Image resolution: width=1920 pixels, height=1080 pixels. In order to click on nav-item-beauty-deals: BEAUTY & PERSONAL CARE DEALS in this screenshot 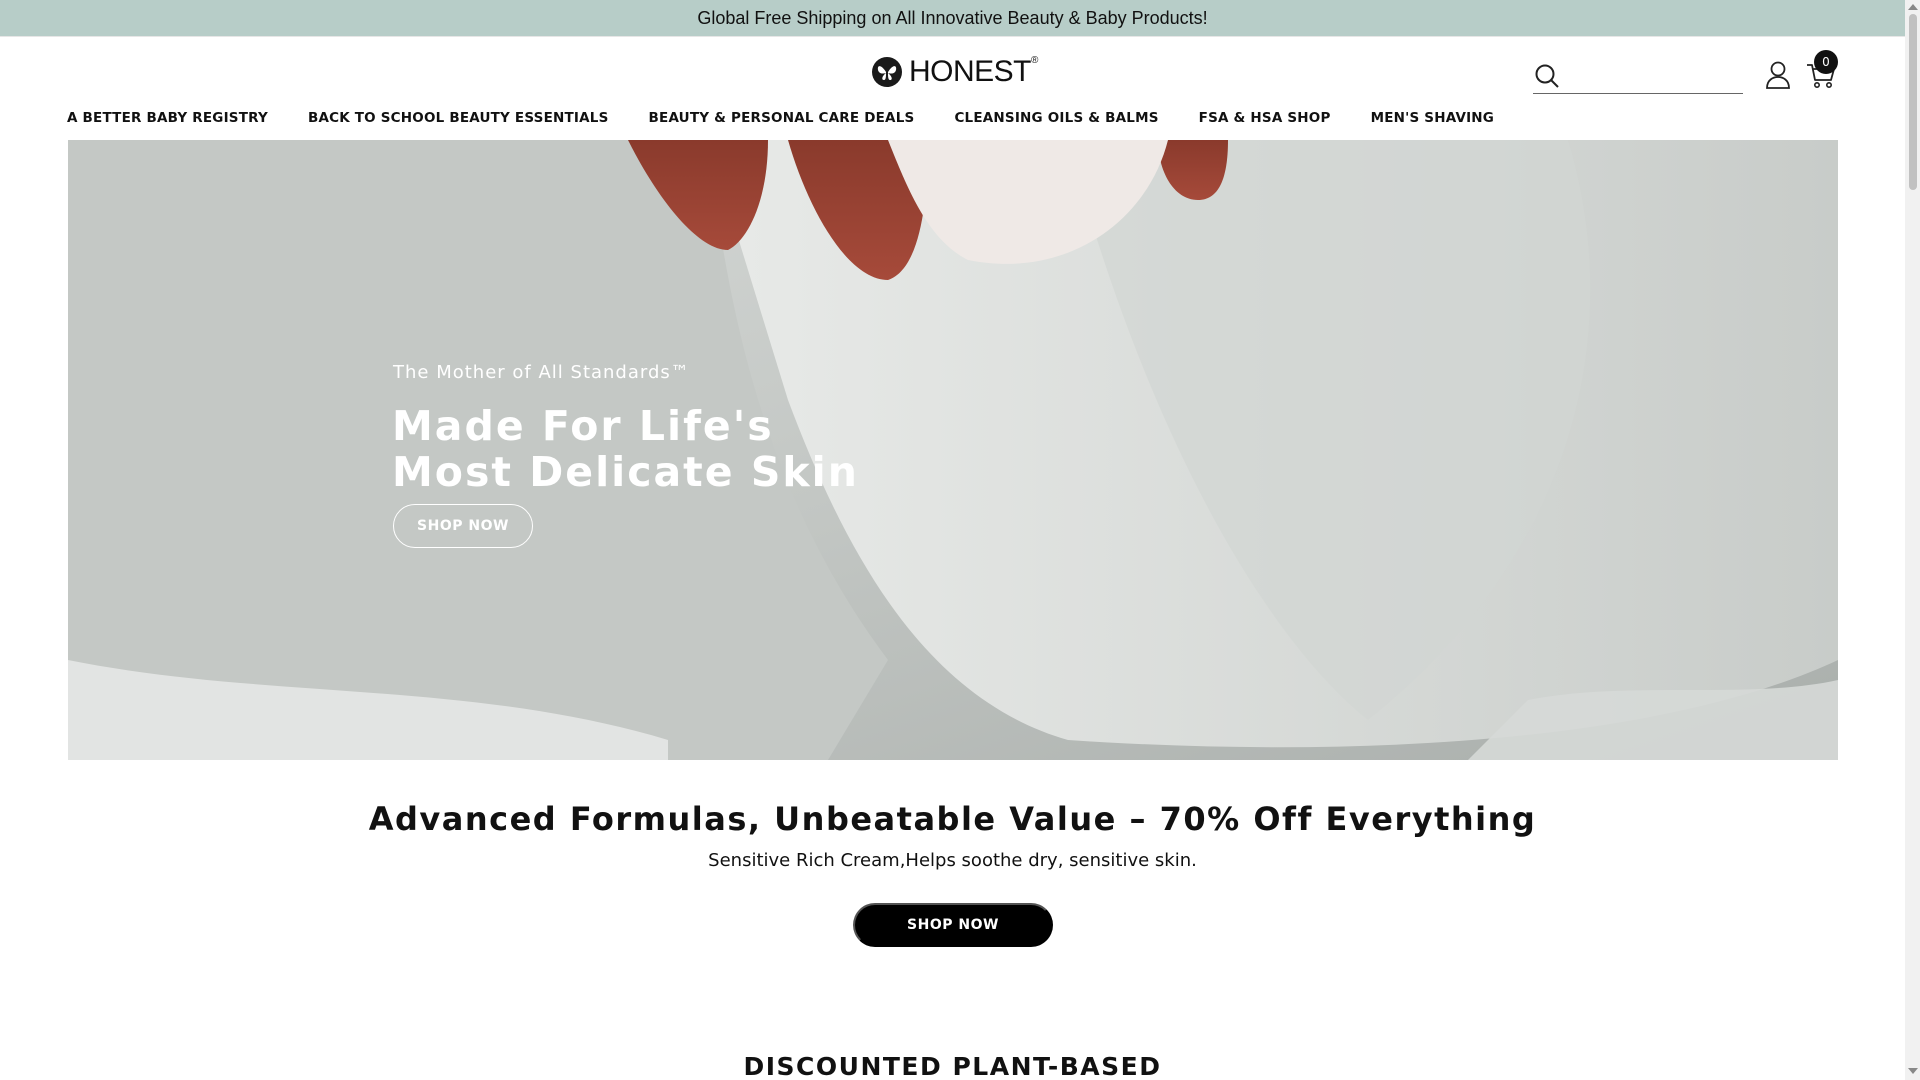, I will do `click(782, 118)`.